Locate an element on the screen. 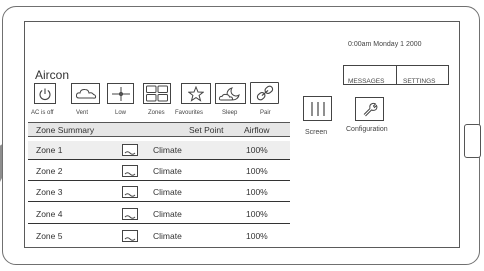  zone-row: Zone 5 Climate 100% is located at coordinates (159, 236).